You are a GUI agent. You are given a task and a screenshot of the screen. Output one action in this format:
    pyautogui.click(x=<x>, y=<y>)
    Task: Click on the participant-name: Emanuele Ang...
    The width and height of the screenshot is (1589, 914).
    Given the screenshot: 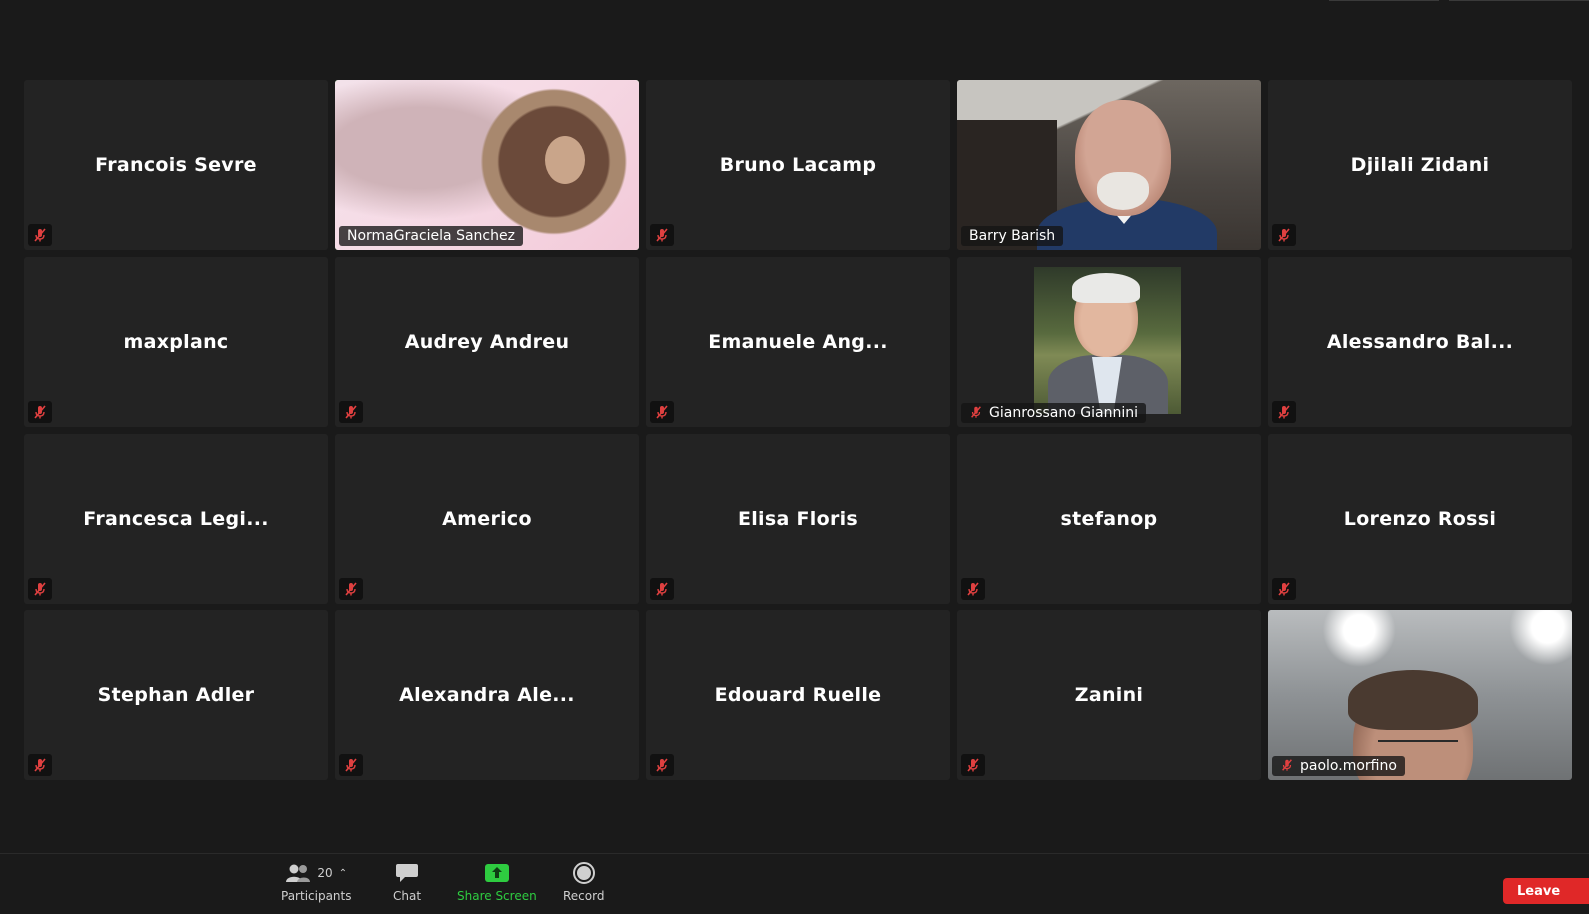 What is the action you would take?
    pyautogui.click(x=798, y=342)
    